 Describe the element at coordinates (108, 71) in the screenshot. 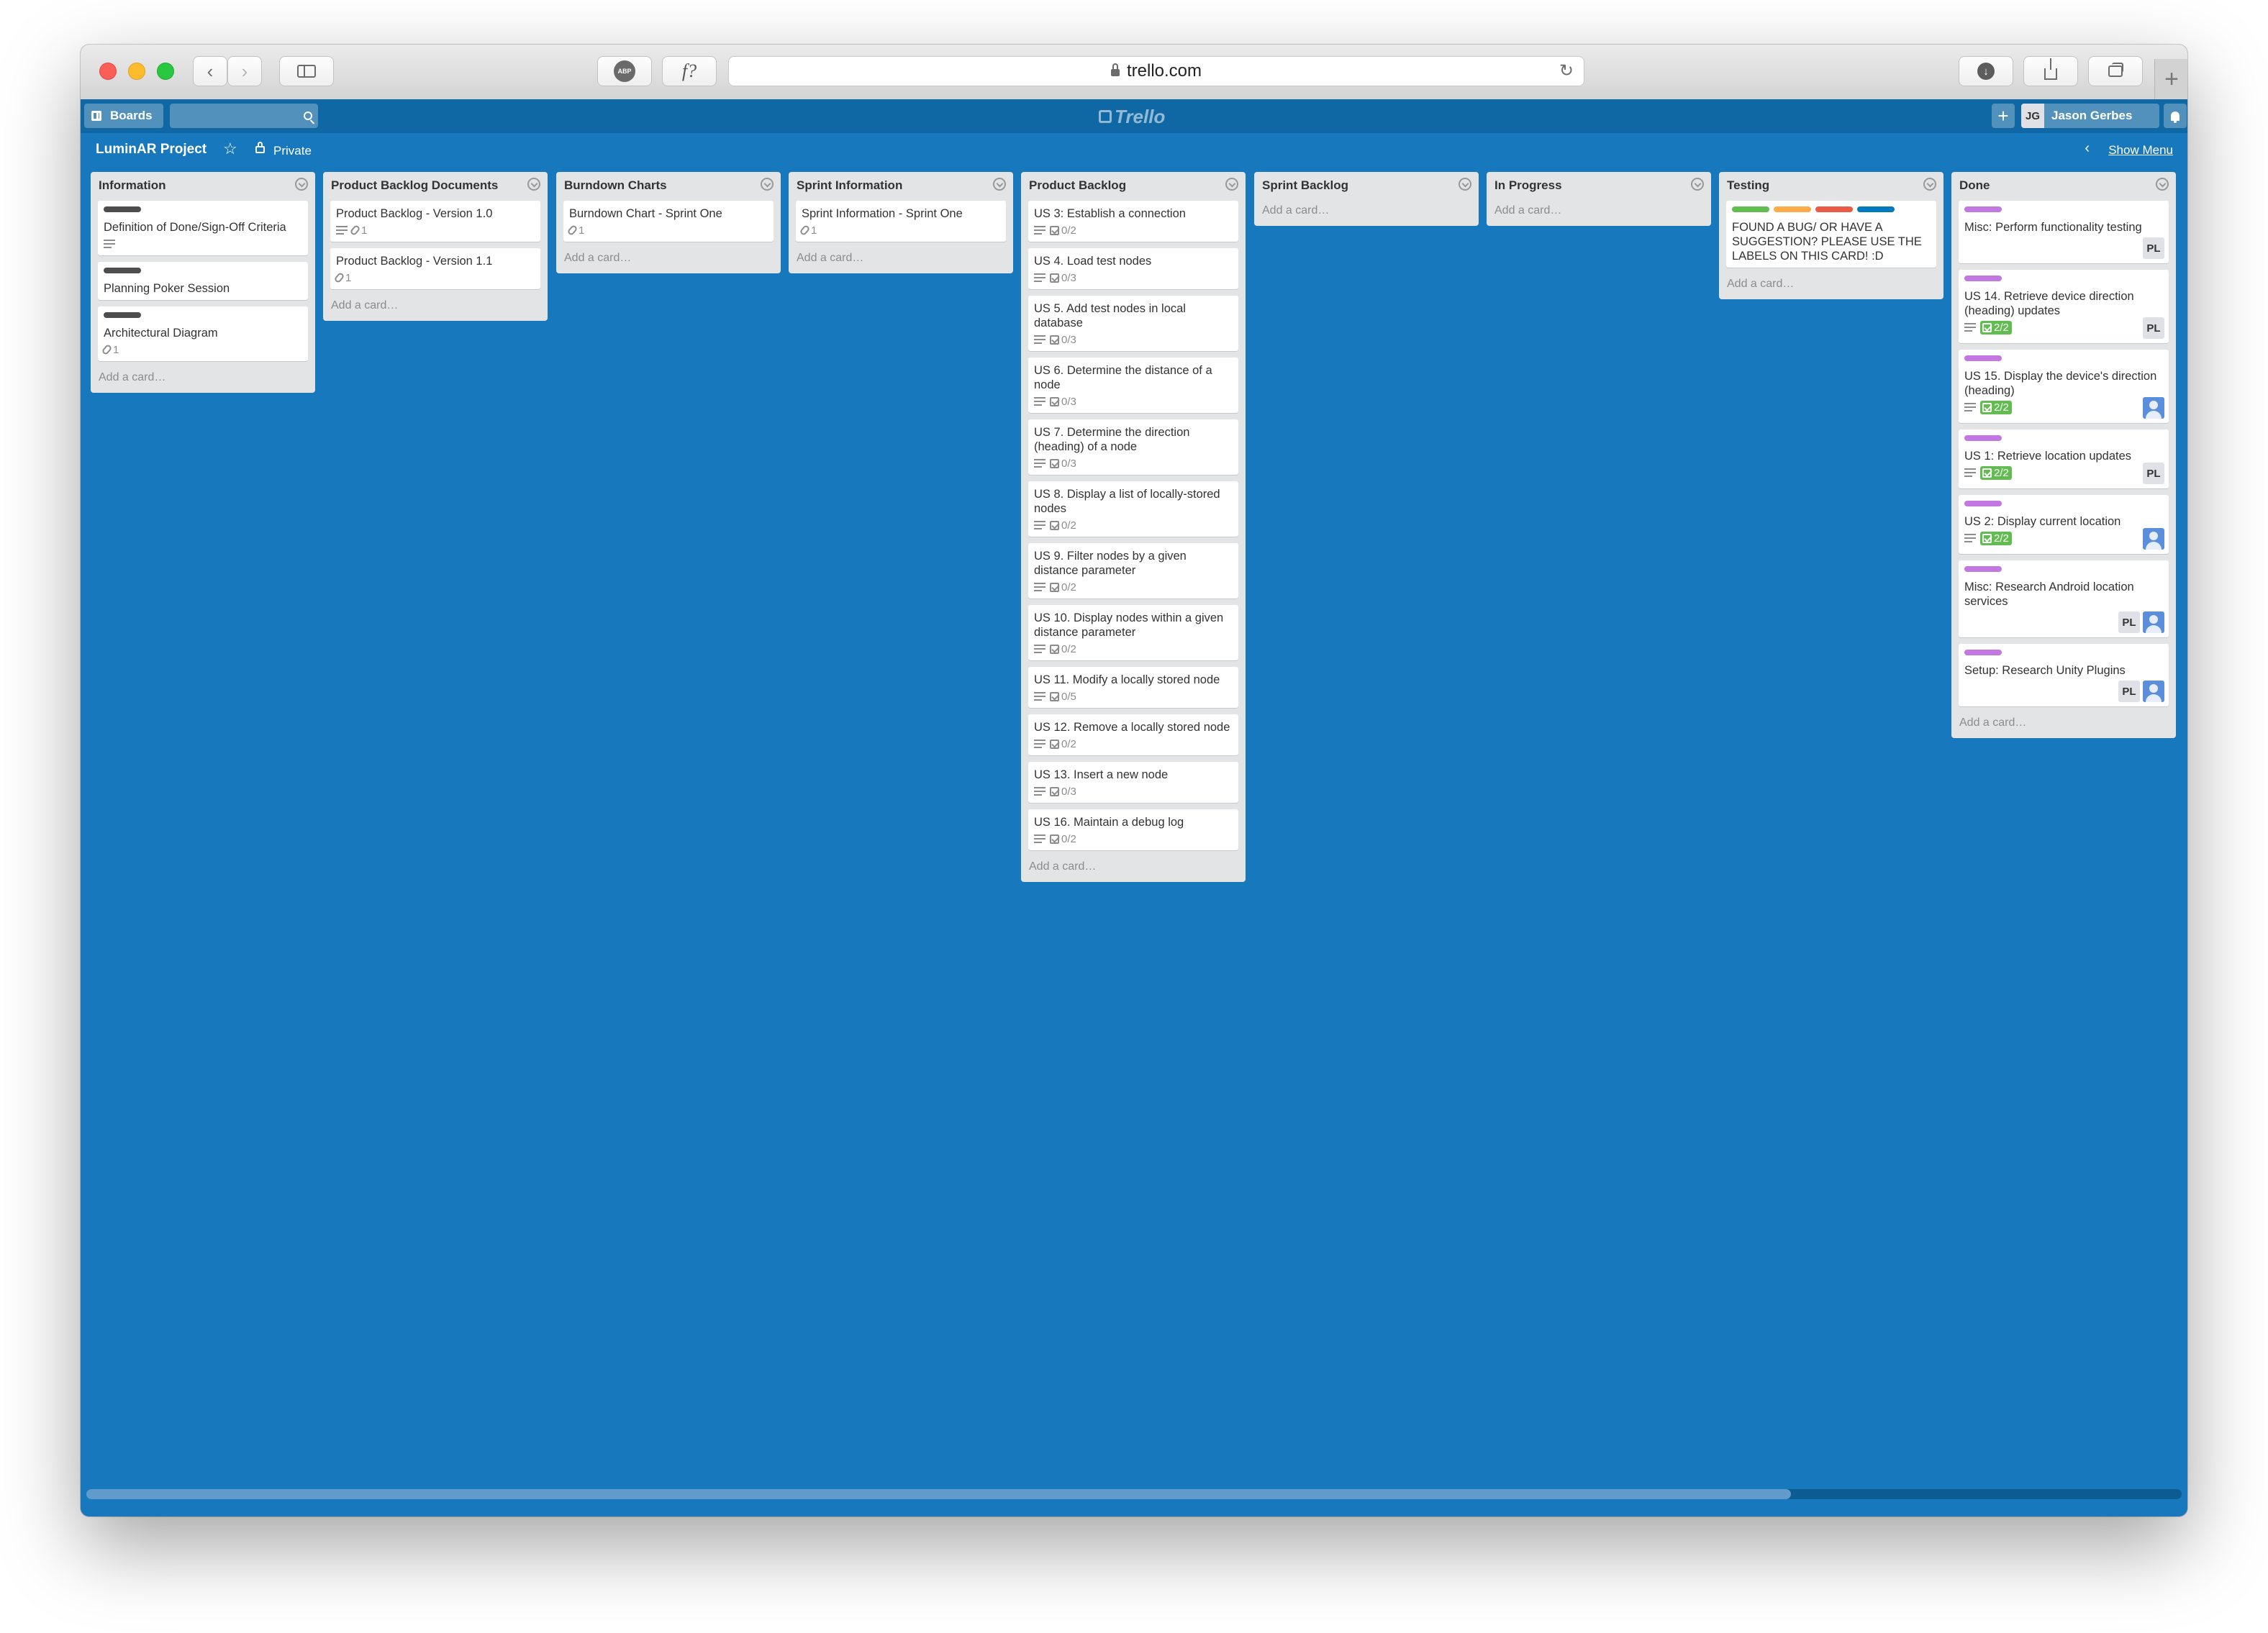

I see `close-window-button` at that location.